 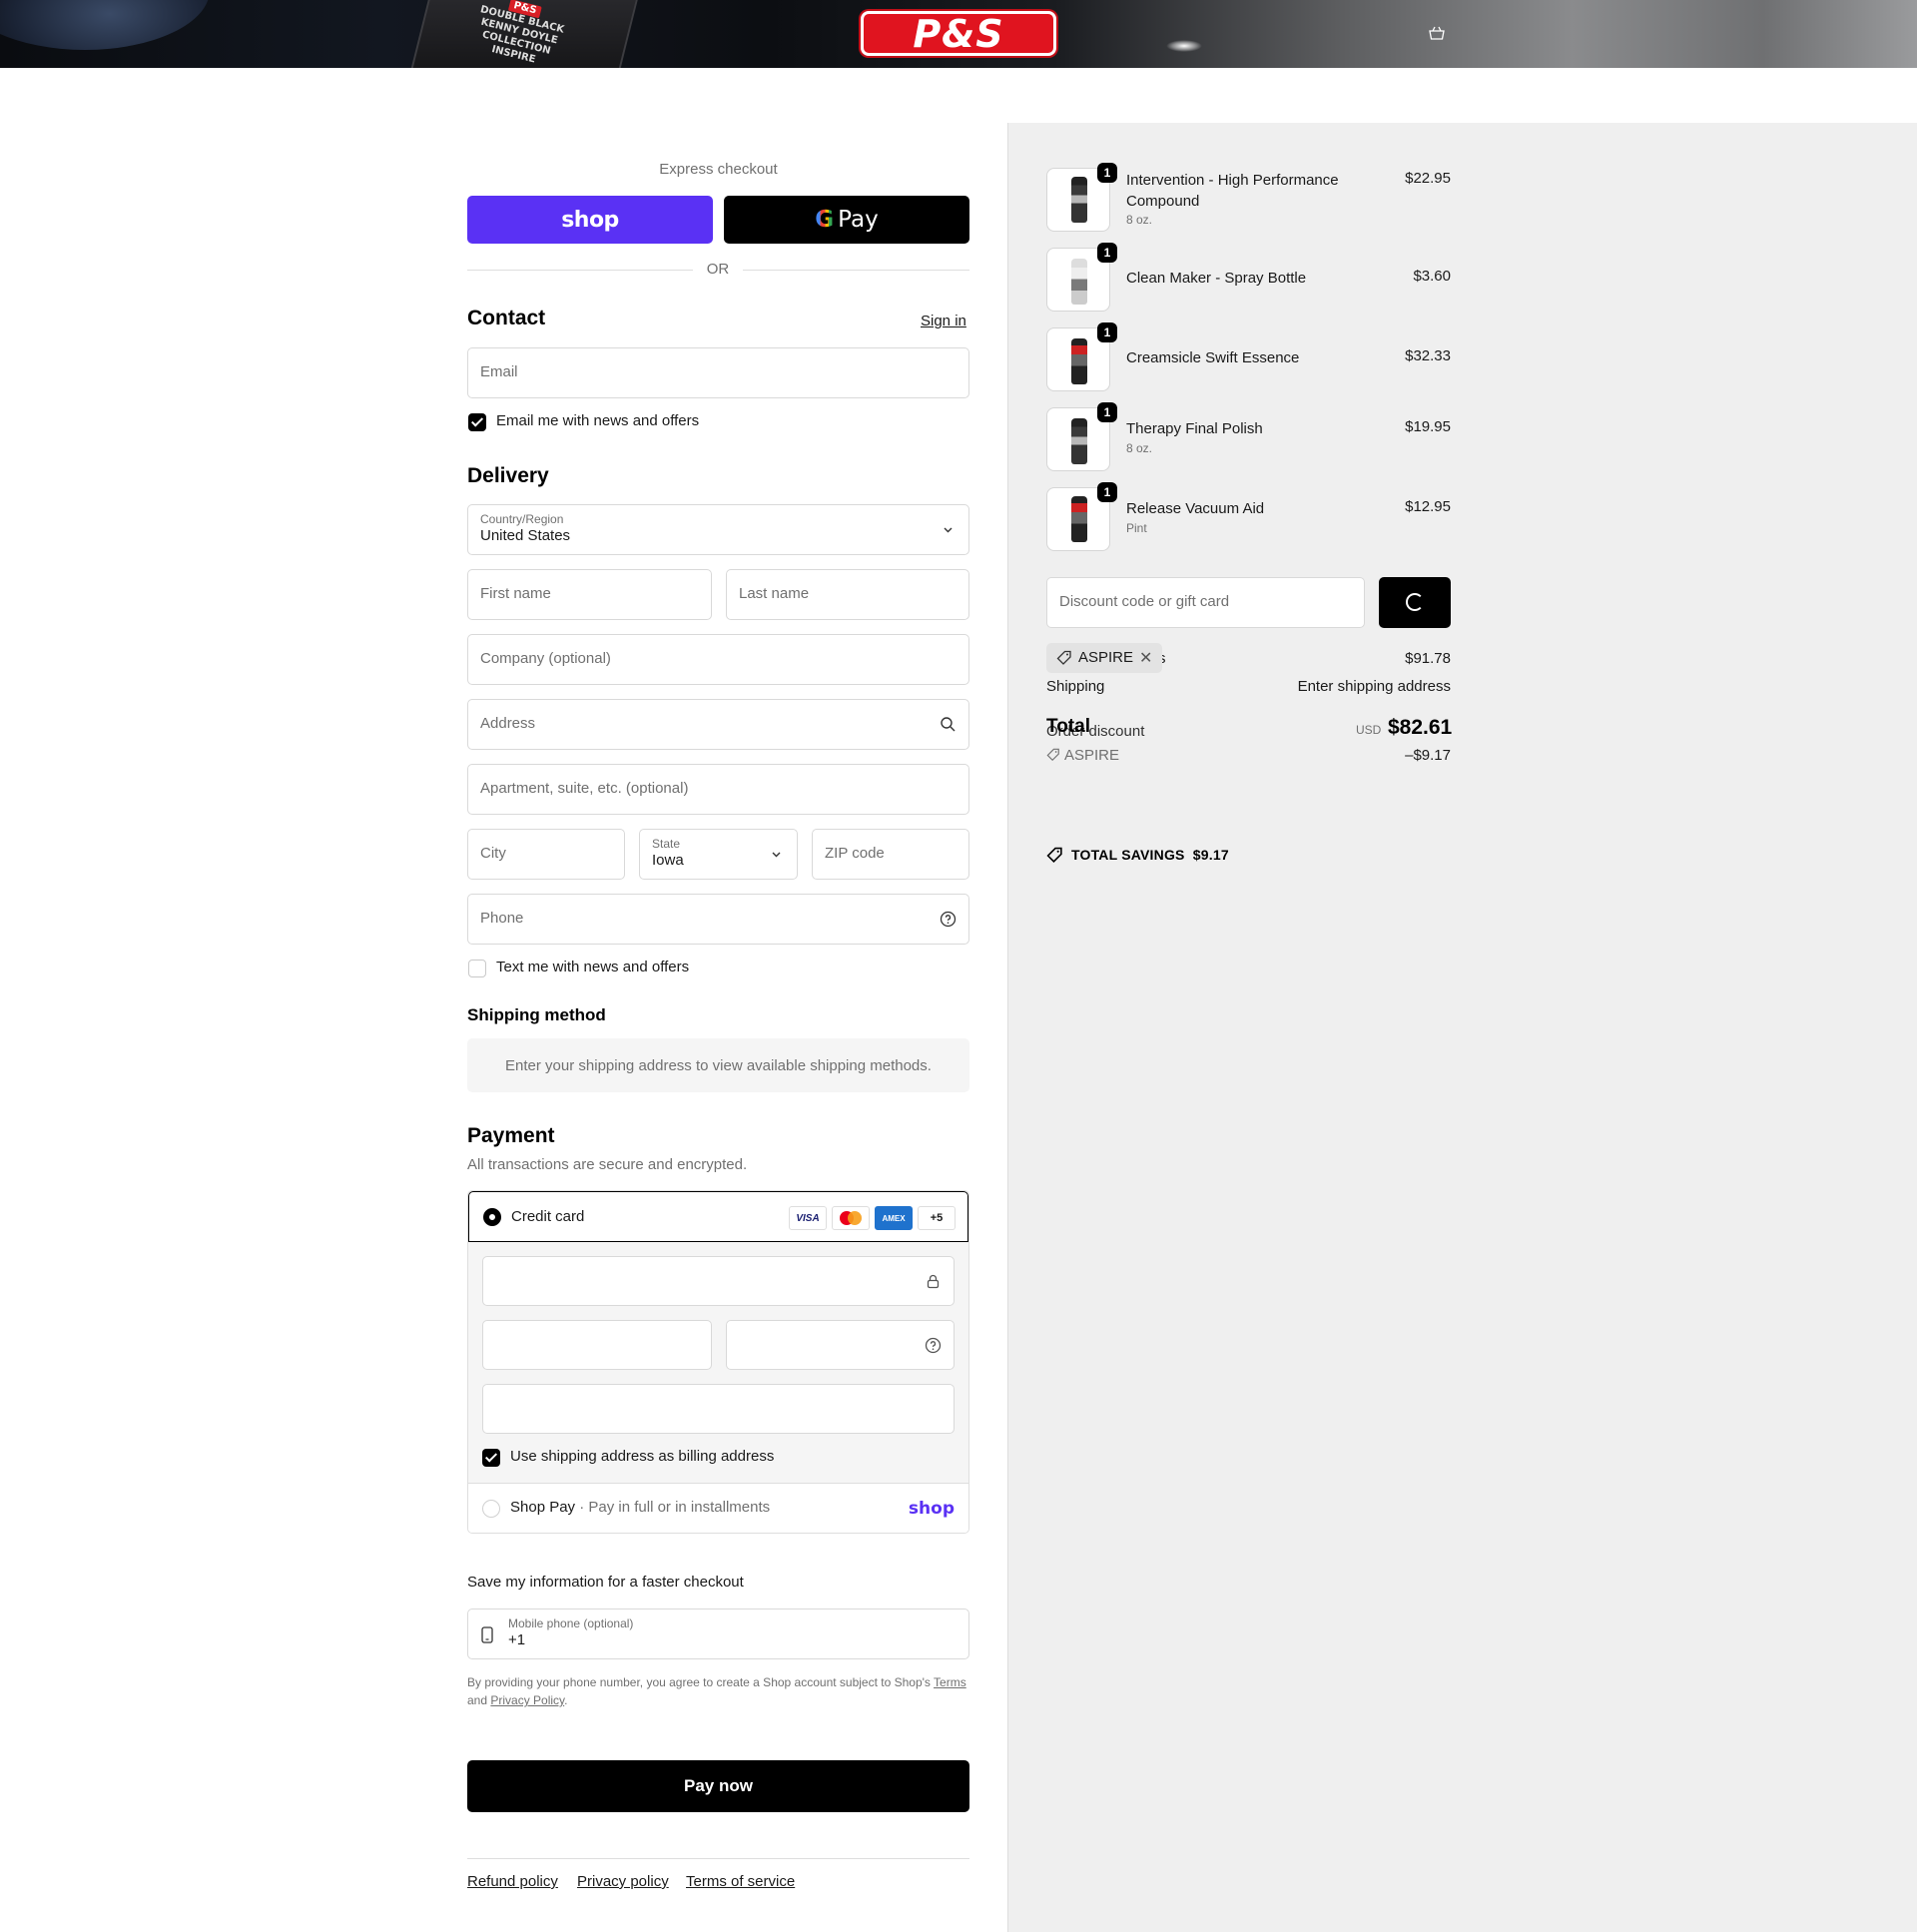 What do you see at coordinates (847, 594) in the screenshot?
I see `last-name-field: Last name` at bounding box center [847, 594].